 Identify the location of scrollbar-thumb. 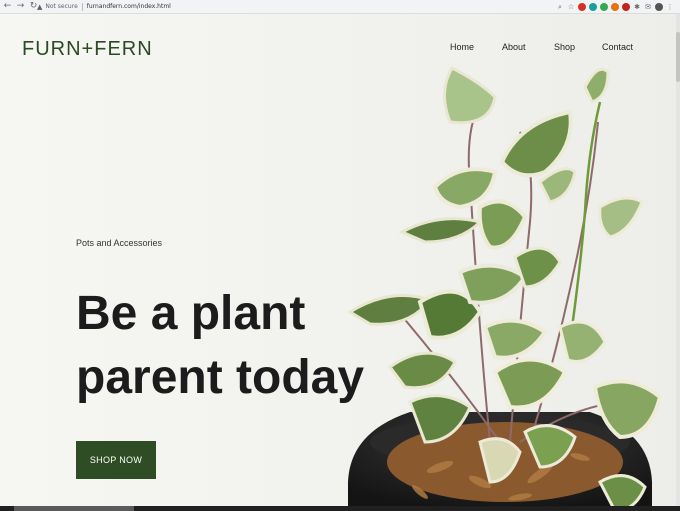
(678, 57).